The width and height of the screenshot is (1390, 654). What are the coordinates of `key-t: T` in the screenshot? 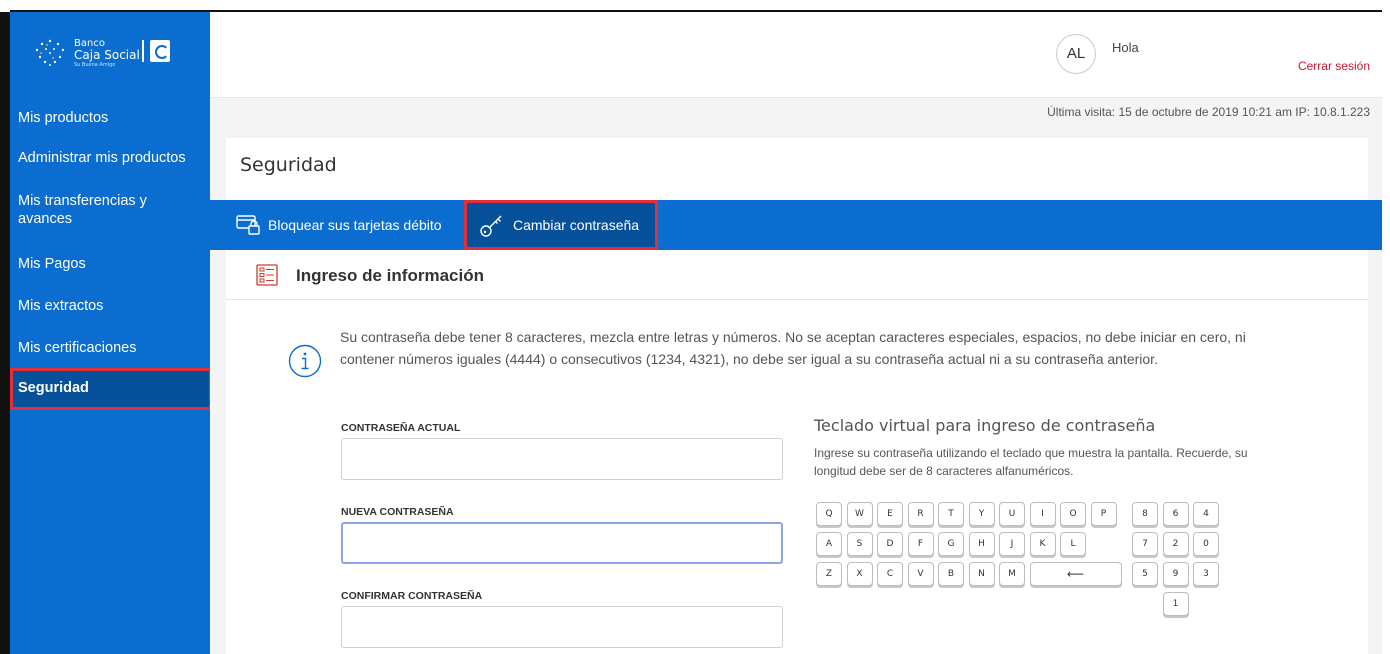 It's located at (951, 514).